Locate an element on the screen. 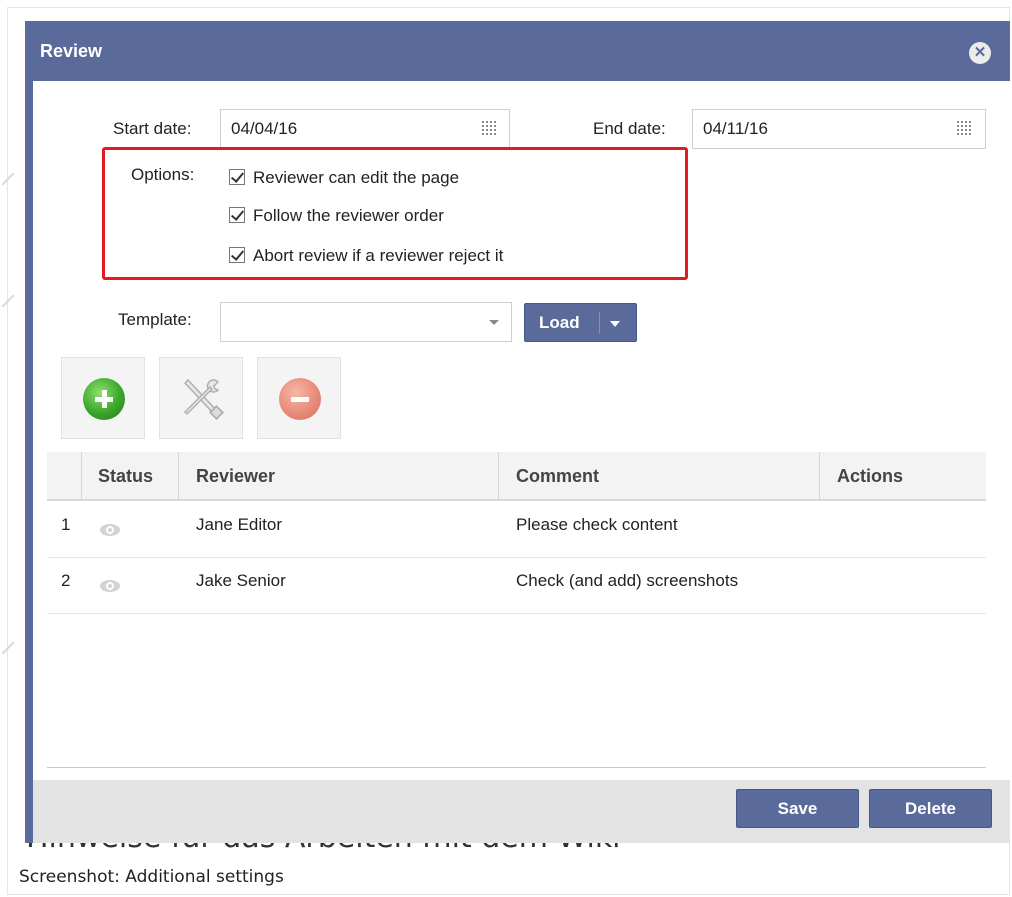 This screenshot has height=897, width=1012. wrench-screwdriver-icon is located at coordinates (203, 399).